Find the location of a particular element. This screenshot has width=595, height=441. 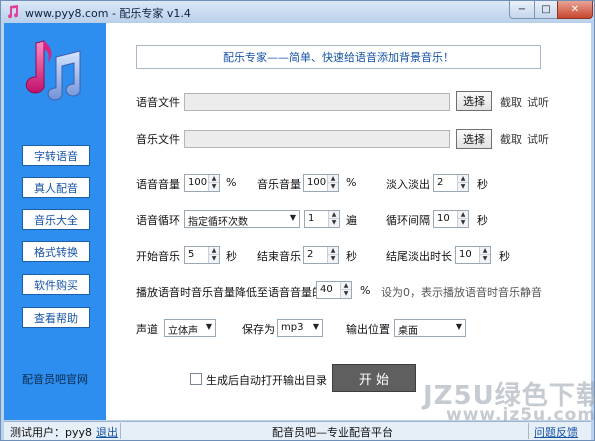

voice-file-input is located at coordinates (317, 102).